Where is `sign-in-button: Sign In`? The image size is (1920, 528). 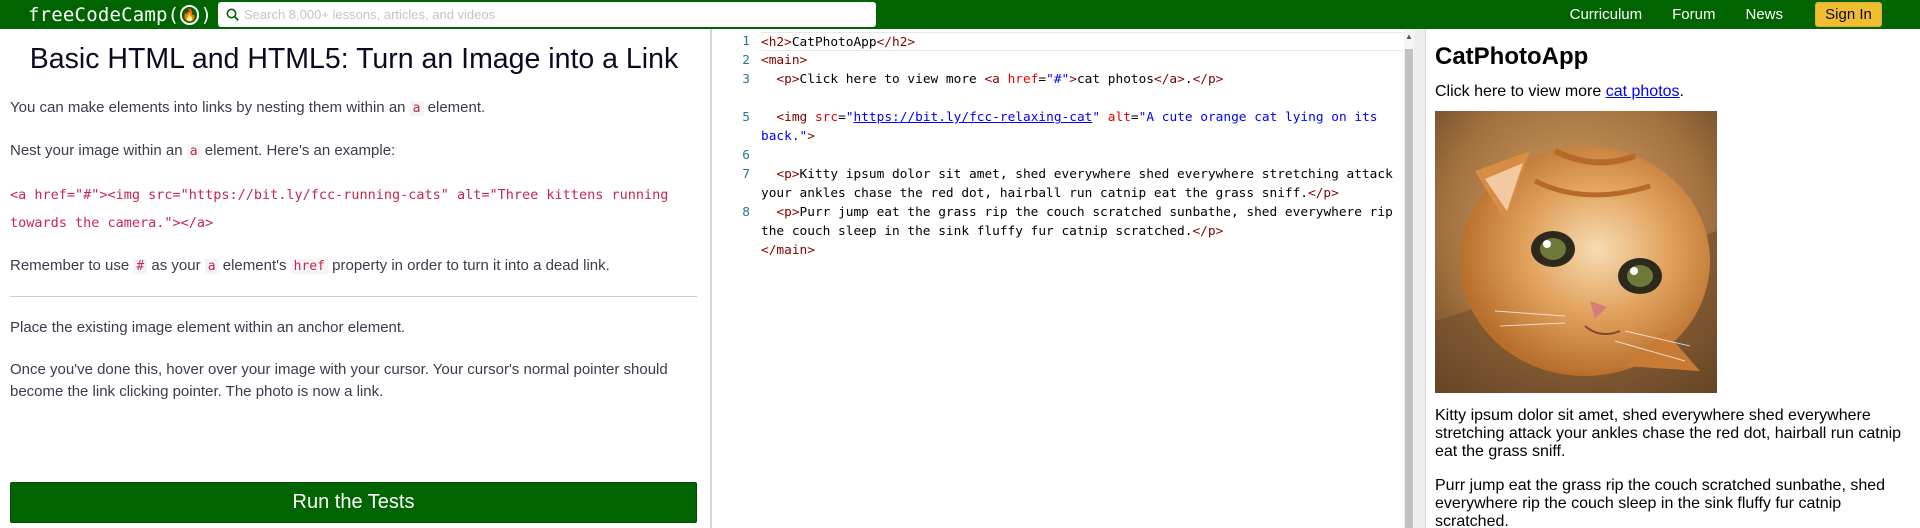 sign-in-button: Sign In is located at coordinates (1848, 14).